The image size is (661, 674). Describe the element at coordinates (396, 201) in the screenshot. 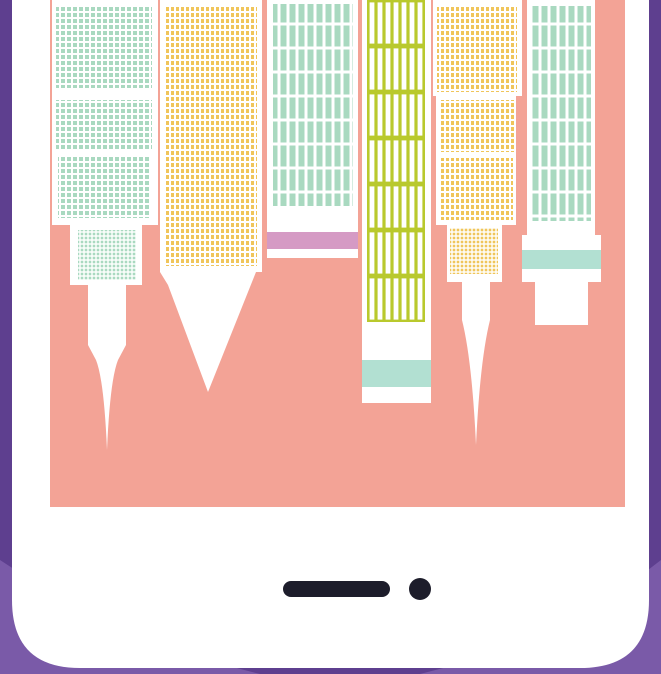

I see `building-lime-grid` at that location.